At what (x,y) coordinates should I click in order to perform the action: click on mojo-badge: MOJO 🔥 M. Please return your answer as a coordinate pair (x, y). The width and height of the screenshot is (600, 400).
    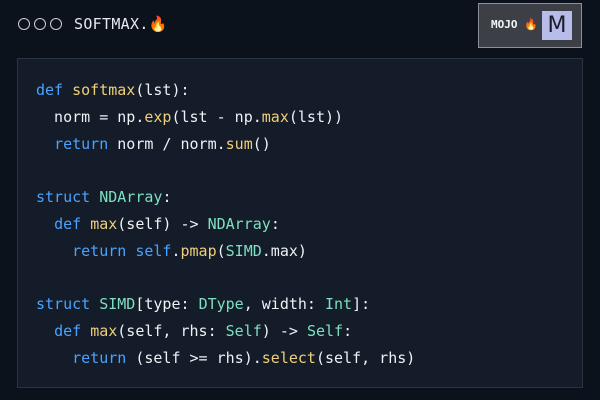
    Looking at the image, I should click on (530, 25).